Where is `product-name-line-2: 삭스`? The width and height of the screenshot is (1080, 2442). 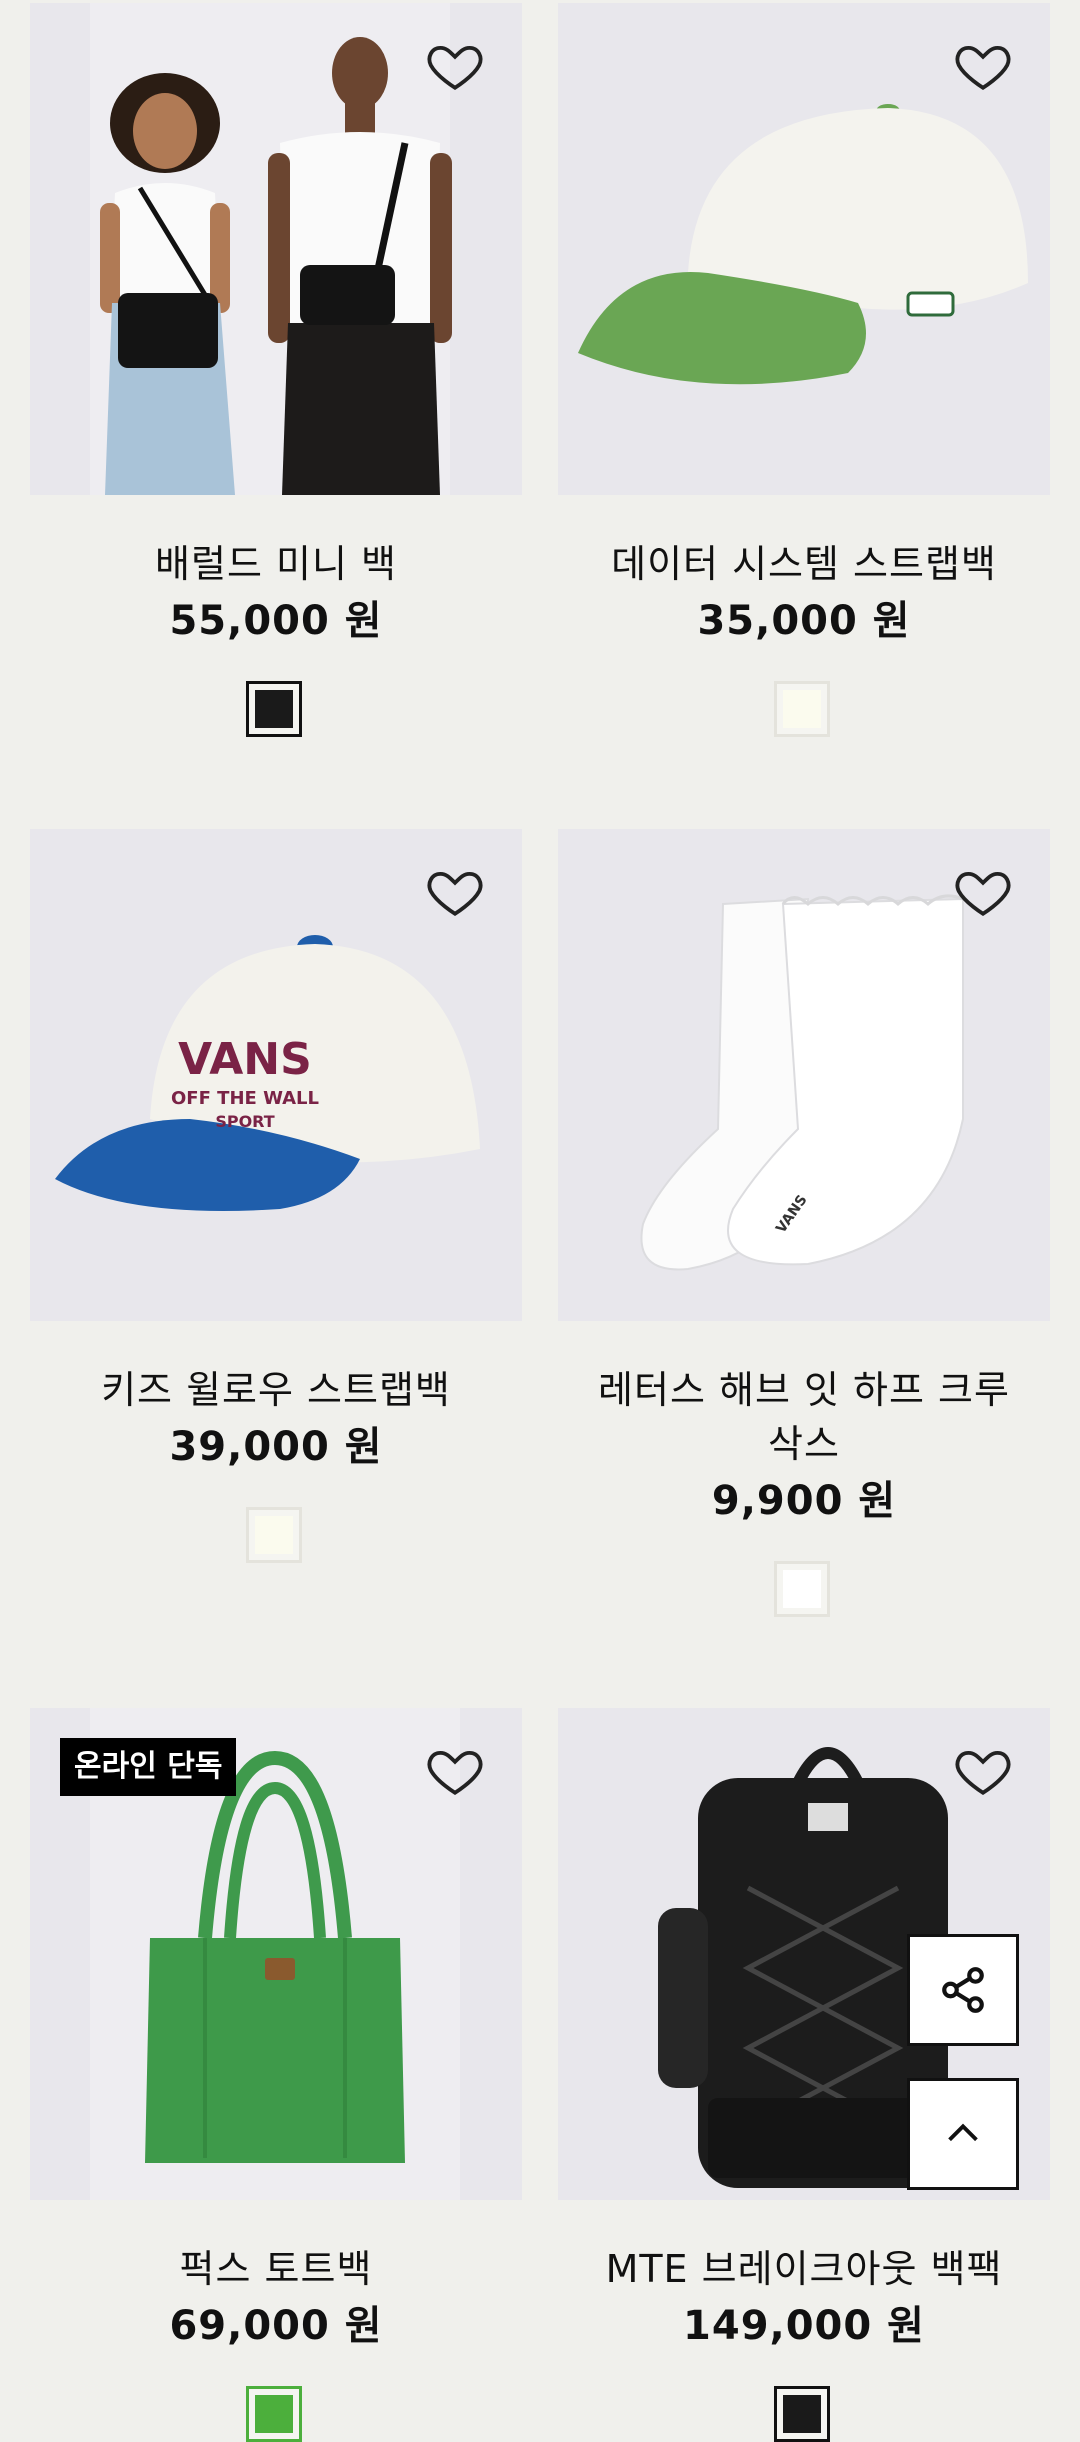
product-name-line-2: 삭스 is located at coordinates (804, 1444).